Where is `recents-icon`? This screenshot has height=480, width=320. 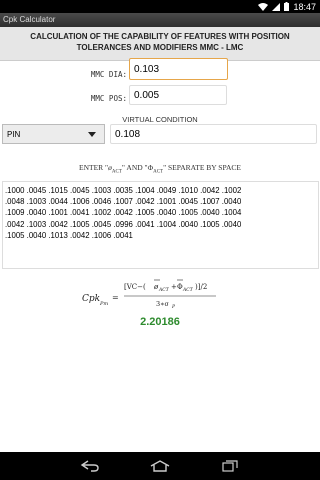 recents-icon is located at coordinates (230, 466).